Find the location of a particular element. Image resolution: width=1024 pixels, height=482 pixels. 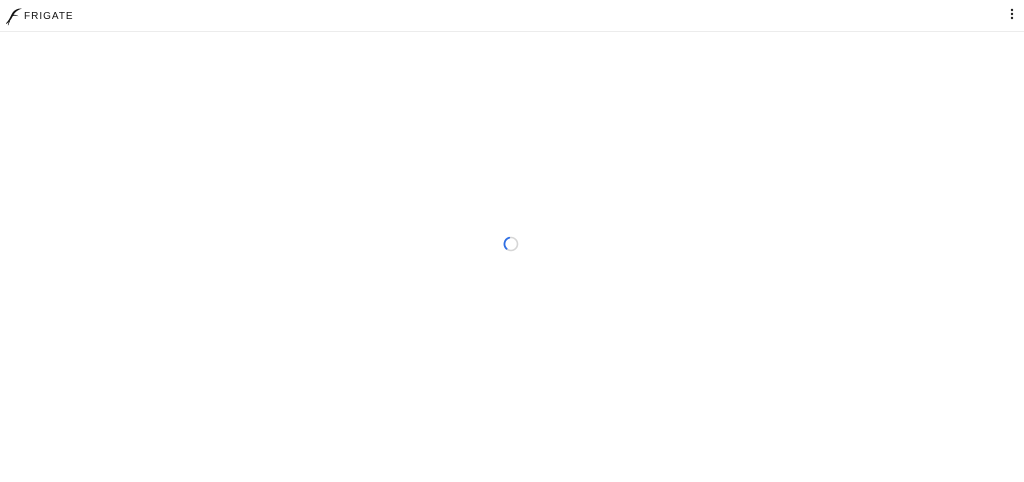

frigate-bird-icon is located at coordinates (14, 16).